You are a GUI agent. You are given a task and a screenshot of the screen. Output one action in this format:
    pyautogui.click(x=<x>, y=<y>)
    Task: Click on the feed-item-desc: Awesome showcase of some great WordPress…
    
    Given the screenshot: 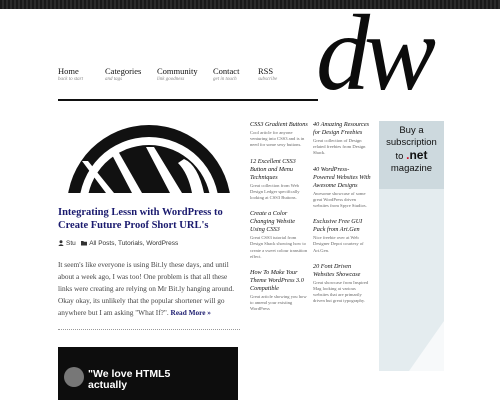 What is the action you would take?
    pyautogui.click(x=340, y=199)
    